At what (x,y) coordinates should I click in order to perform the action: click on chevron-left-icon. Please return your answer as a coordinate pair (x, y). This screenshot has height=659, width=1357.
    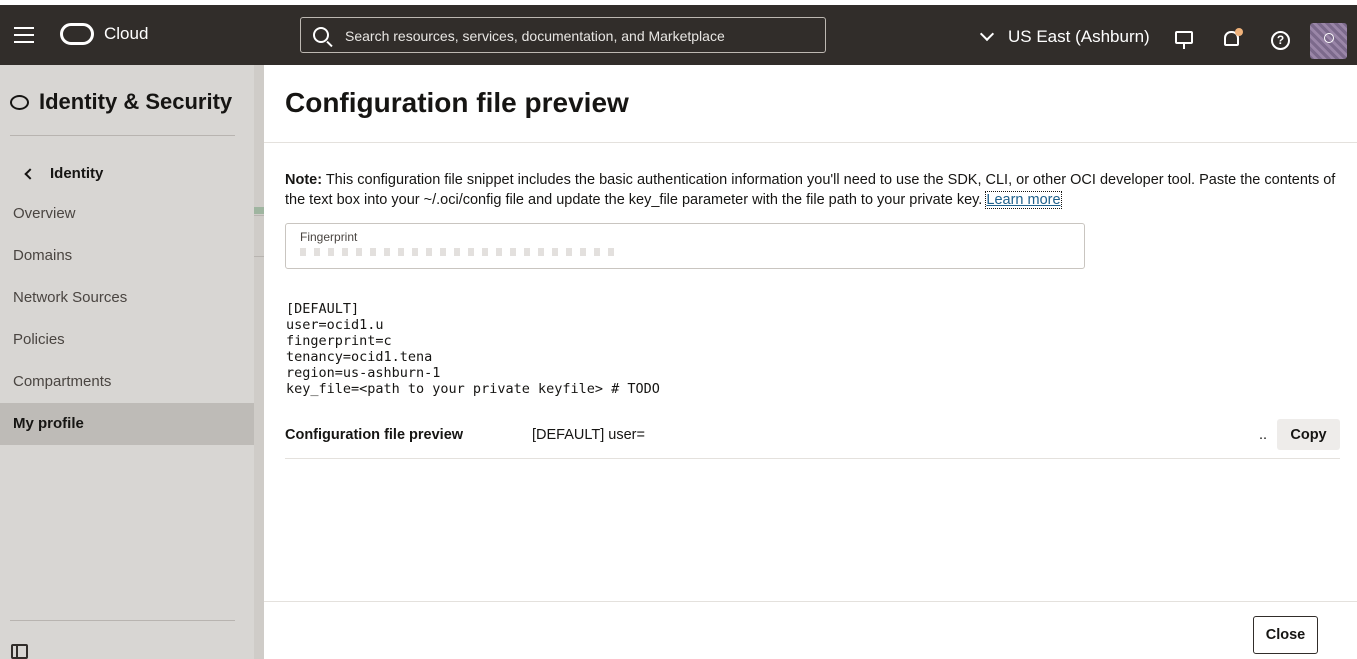
    Looking at the image, I should click on (30, 173).